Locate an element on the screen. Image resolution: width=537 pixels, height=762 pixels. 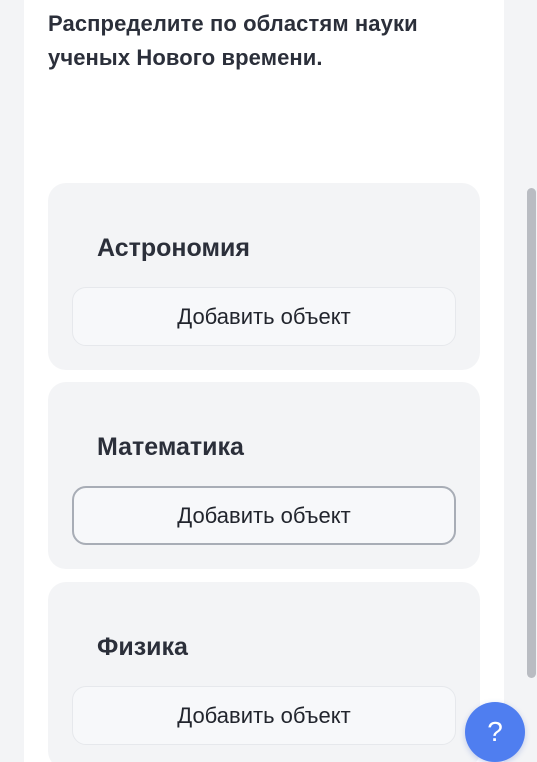
category-title: Математика is located at coordinates (170, 447).